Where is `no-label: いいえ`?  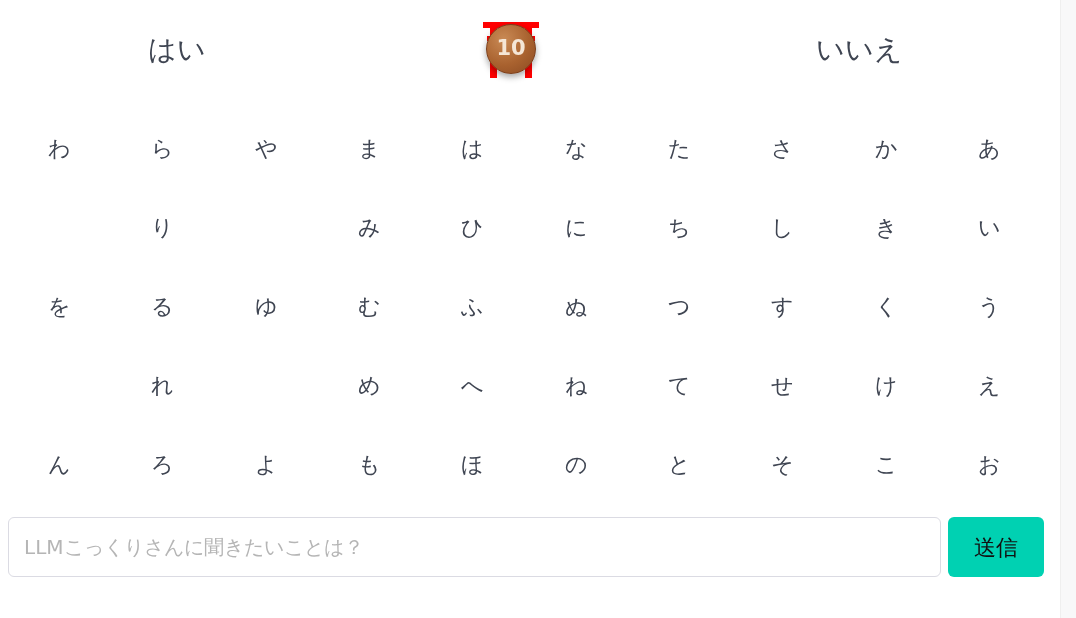 no-label: いいえ is located at coordinates (859, 50).